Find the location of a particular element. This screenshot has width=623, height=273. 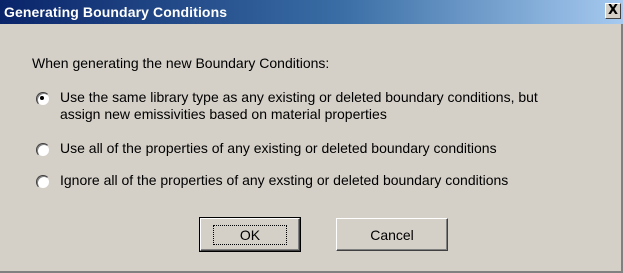

close-button: X is located at coordinates (613, 11).